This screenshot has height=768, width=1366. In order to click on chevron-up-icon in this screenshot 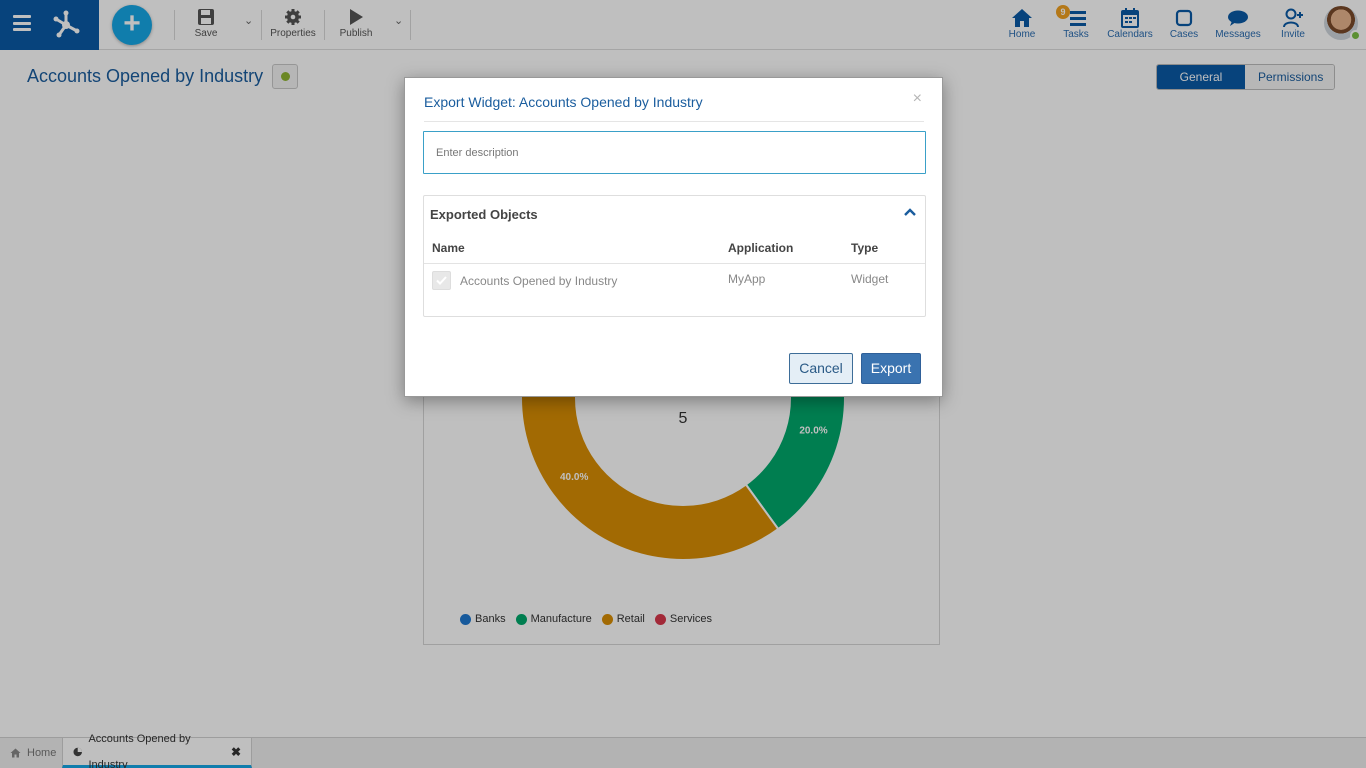, I will do `click(910, 212)`.